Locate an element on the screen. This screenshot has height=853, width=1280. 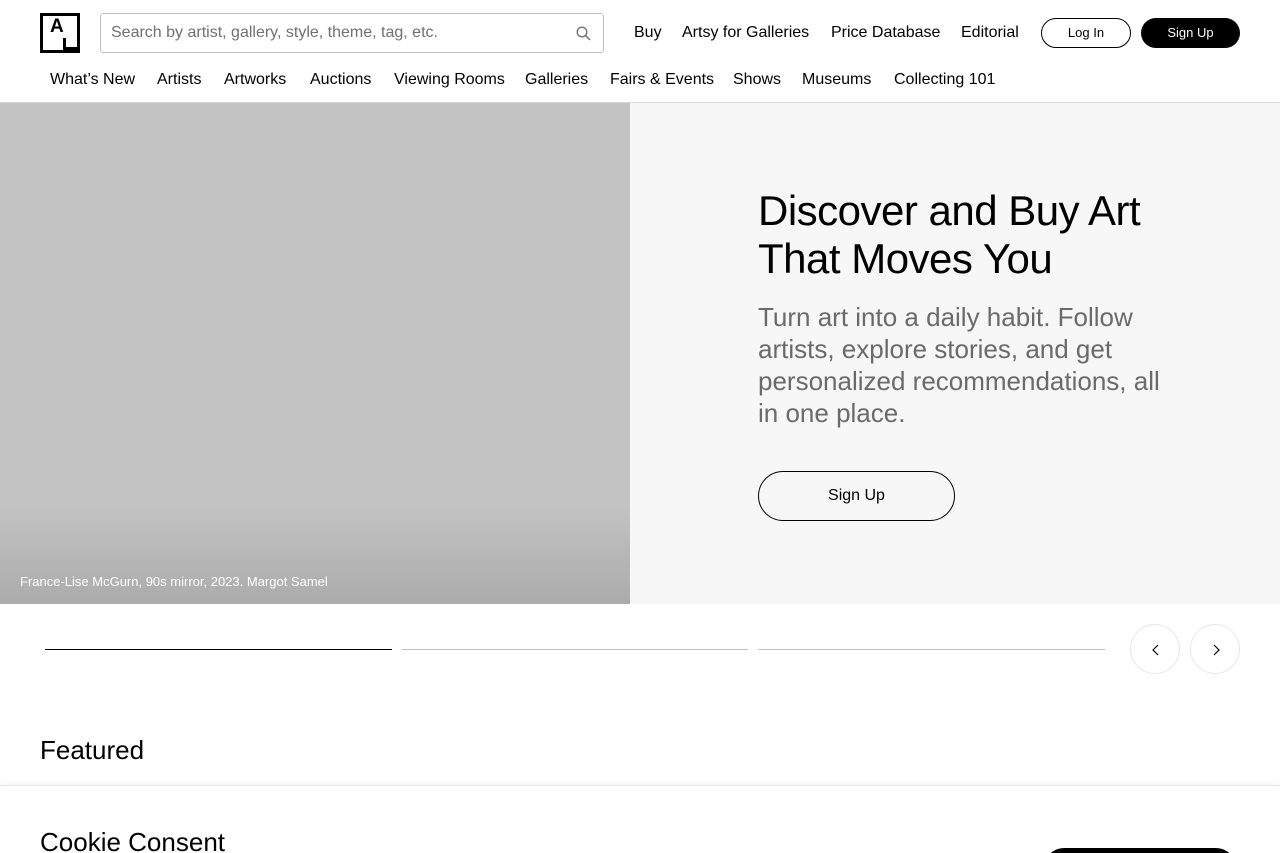
cookie-consent-title: Cookie Consent is located at coordinates (132, 840).